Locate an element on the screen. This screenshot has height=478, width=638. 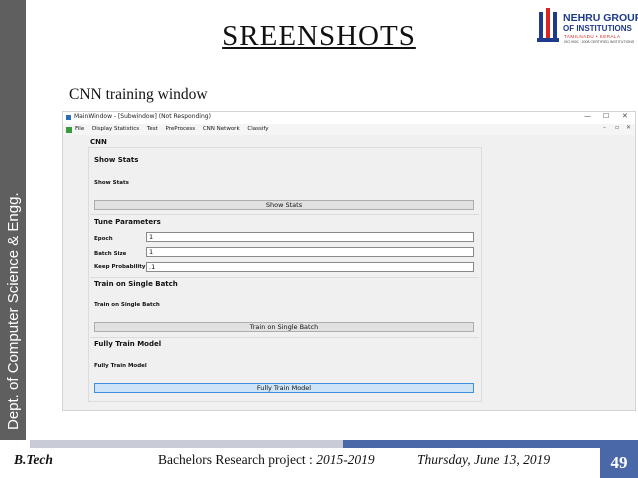
minimize-button: — is located at coordinates (587, 116).